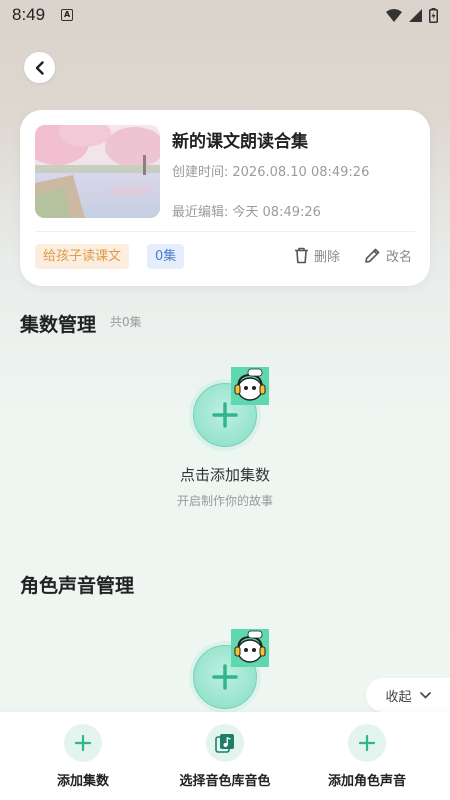 The height and width of the screenshot is (800, 450). Describe the element at coordinates (200, 212) in the screenshot. I see `edited-label: 最近编辑:` at that location.